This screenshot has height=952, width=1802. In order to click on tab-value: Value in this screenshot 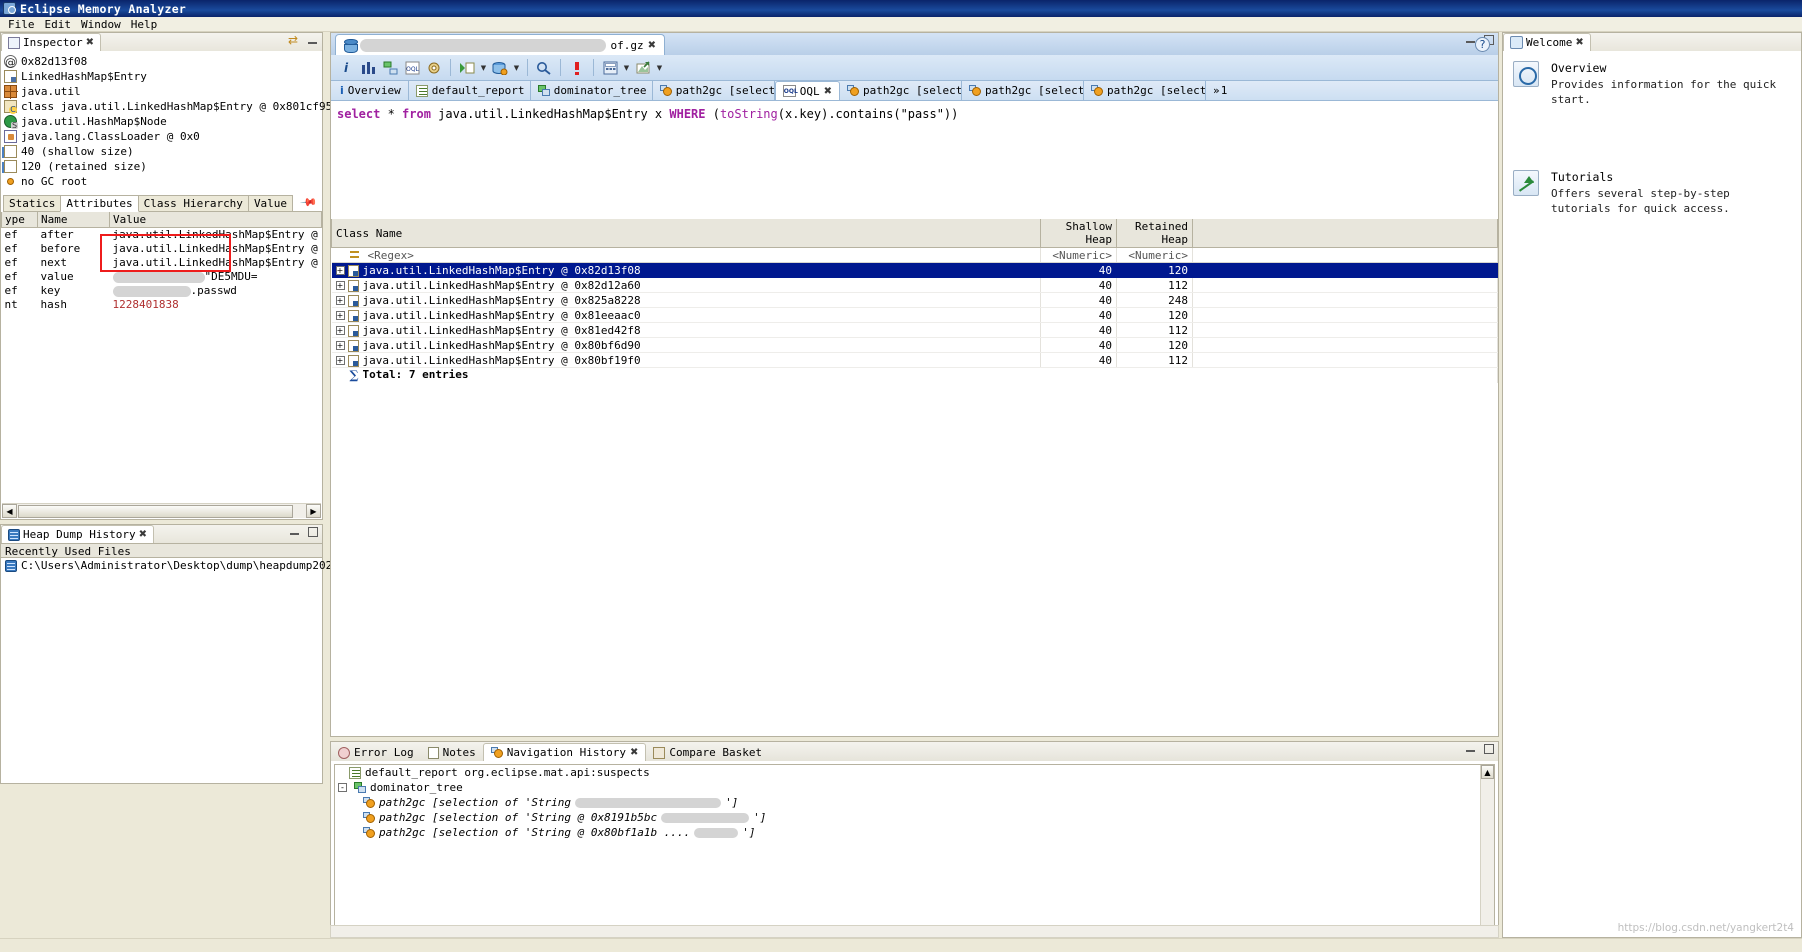, I will do `click(270, 203)`.